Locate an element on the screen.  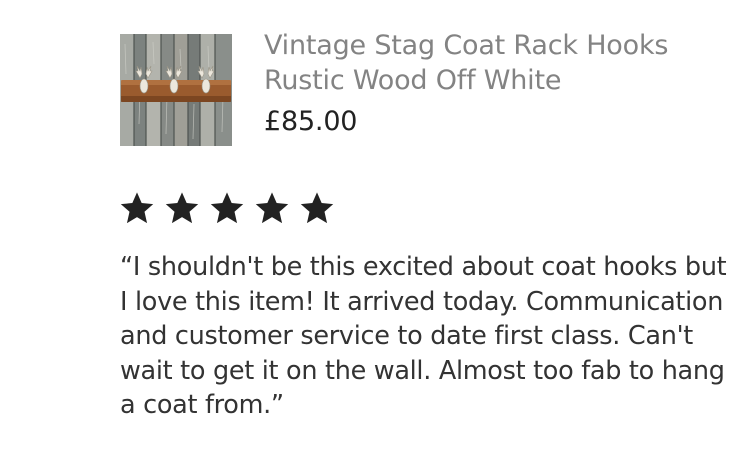
product-photo is located at coordinates (176, 90).